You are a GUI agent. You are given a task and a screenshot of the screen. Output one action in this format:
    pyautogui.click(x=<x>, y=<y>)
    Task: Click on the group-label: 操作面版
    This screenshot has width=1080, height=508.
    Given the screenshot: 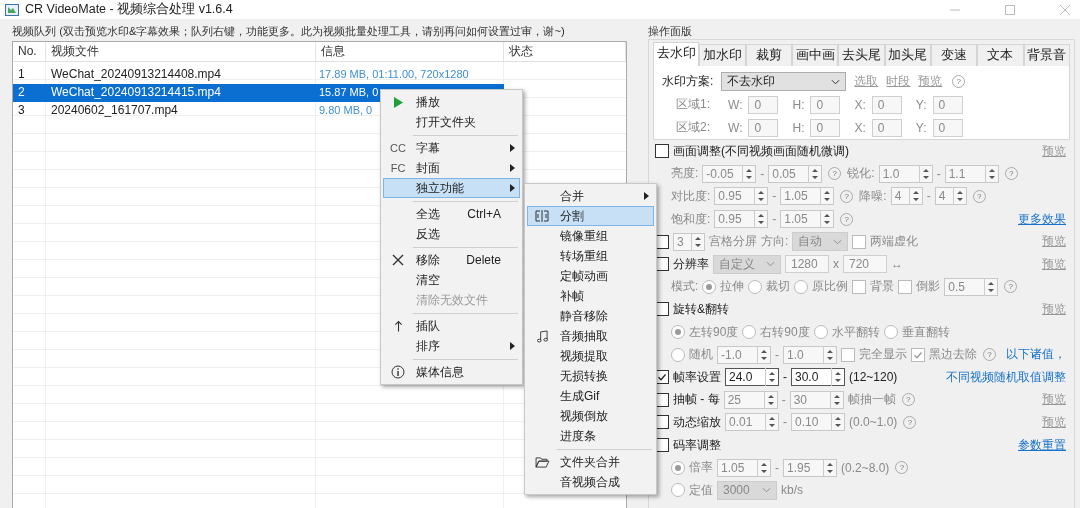 What is the action you would take?
    pyautogui.click(x=670, y=31)
    